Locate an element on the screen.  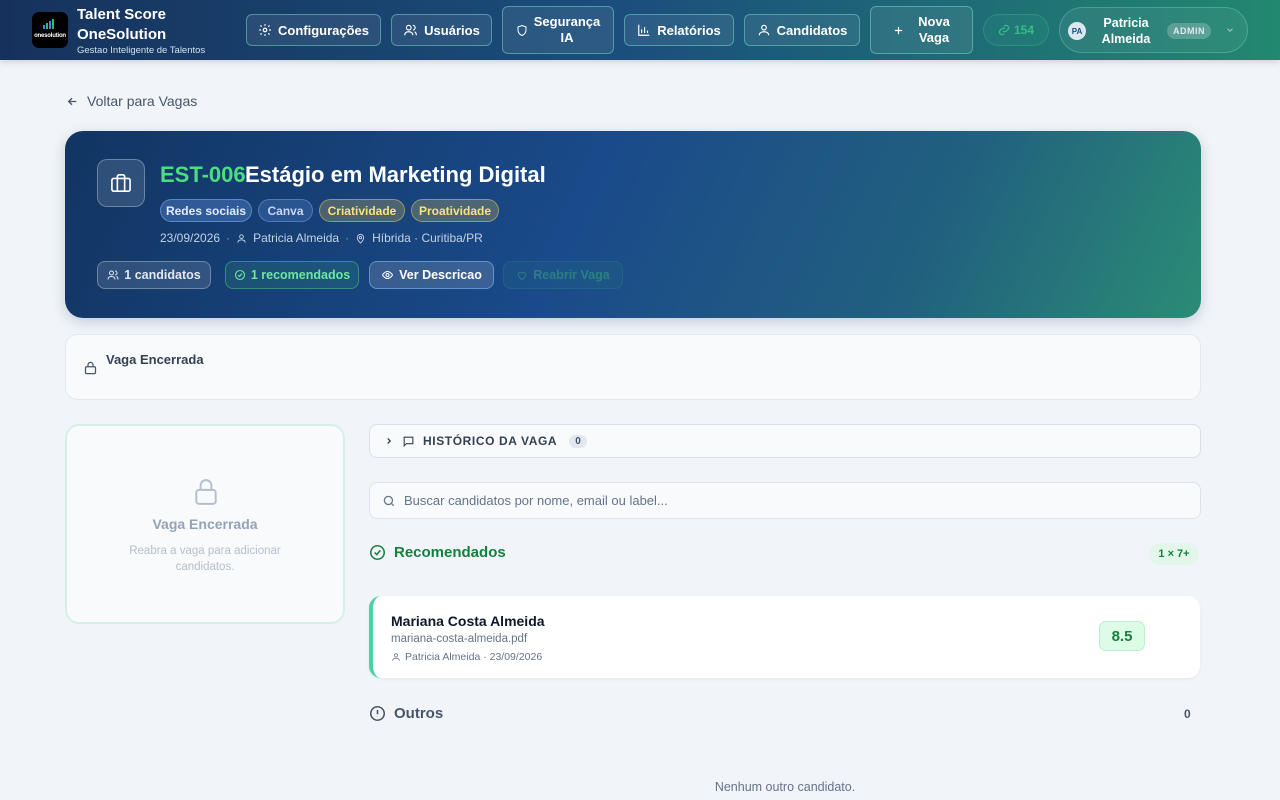
recommended-title: Recomendados is located at coordinates (450, 552).